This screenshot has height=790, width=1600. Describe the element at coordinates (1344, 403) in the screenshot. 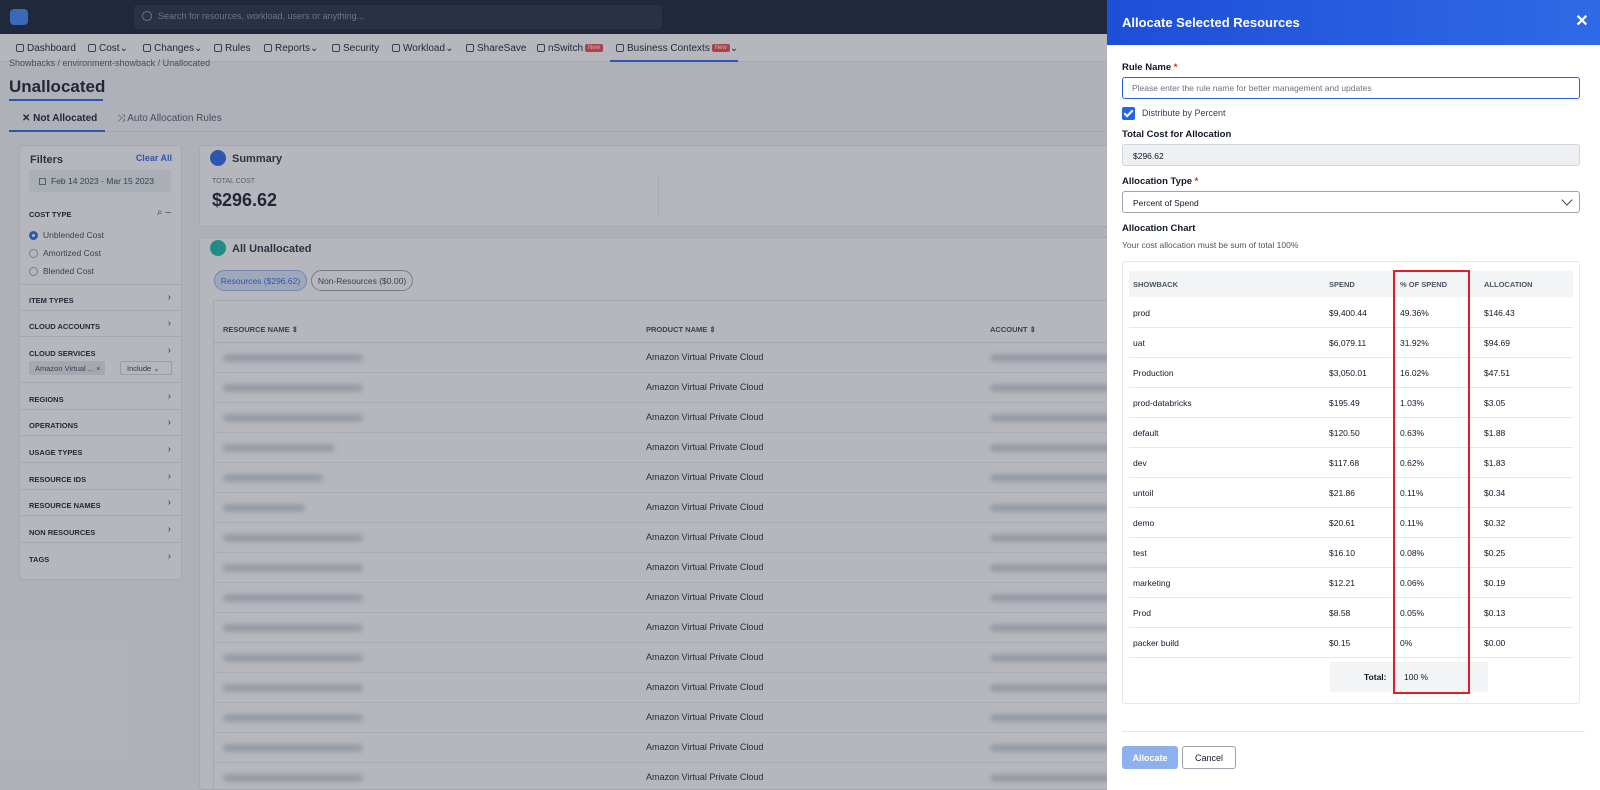

I see `row-spend: $195.49` at that location.